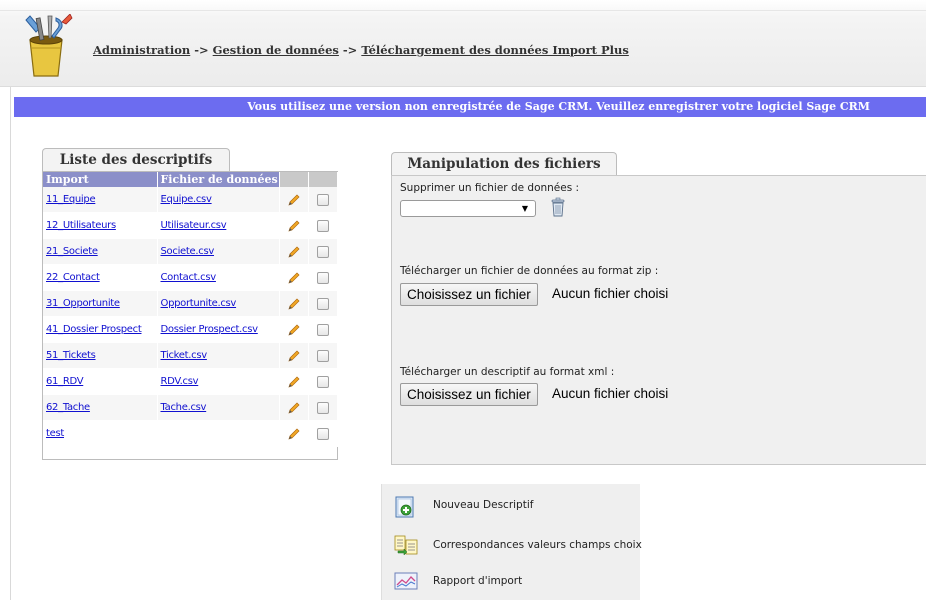  Describe the element at coordinates (218, 355) in the screenshot. I see `file-cell: Ticket.csv` at that location.